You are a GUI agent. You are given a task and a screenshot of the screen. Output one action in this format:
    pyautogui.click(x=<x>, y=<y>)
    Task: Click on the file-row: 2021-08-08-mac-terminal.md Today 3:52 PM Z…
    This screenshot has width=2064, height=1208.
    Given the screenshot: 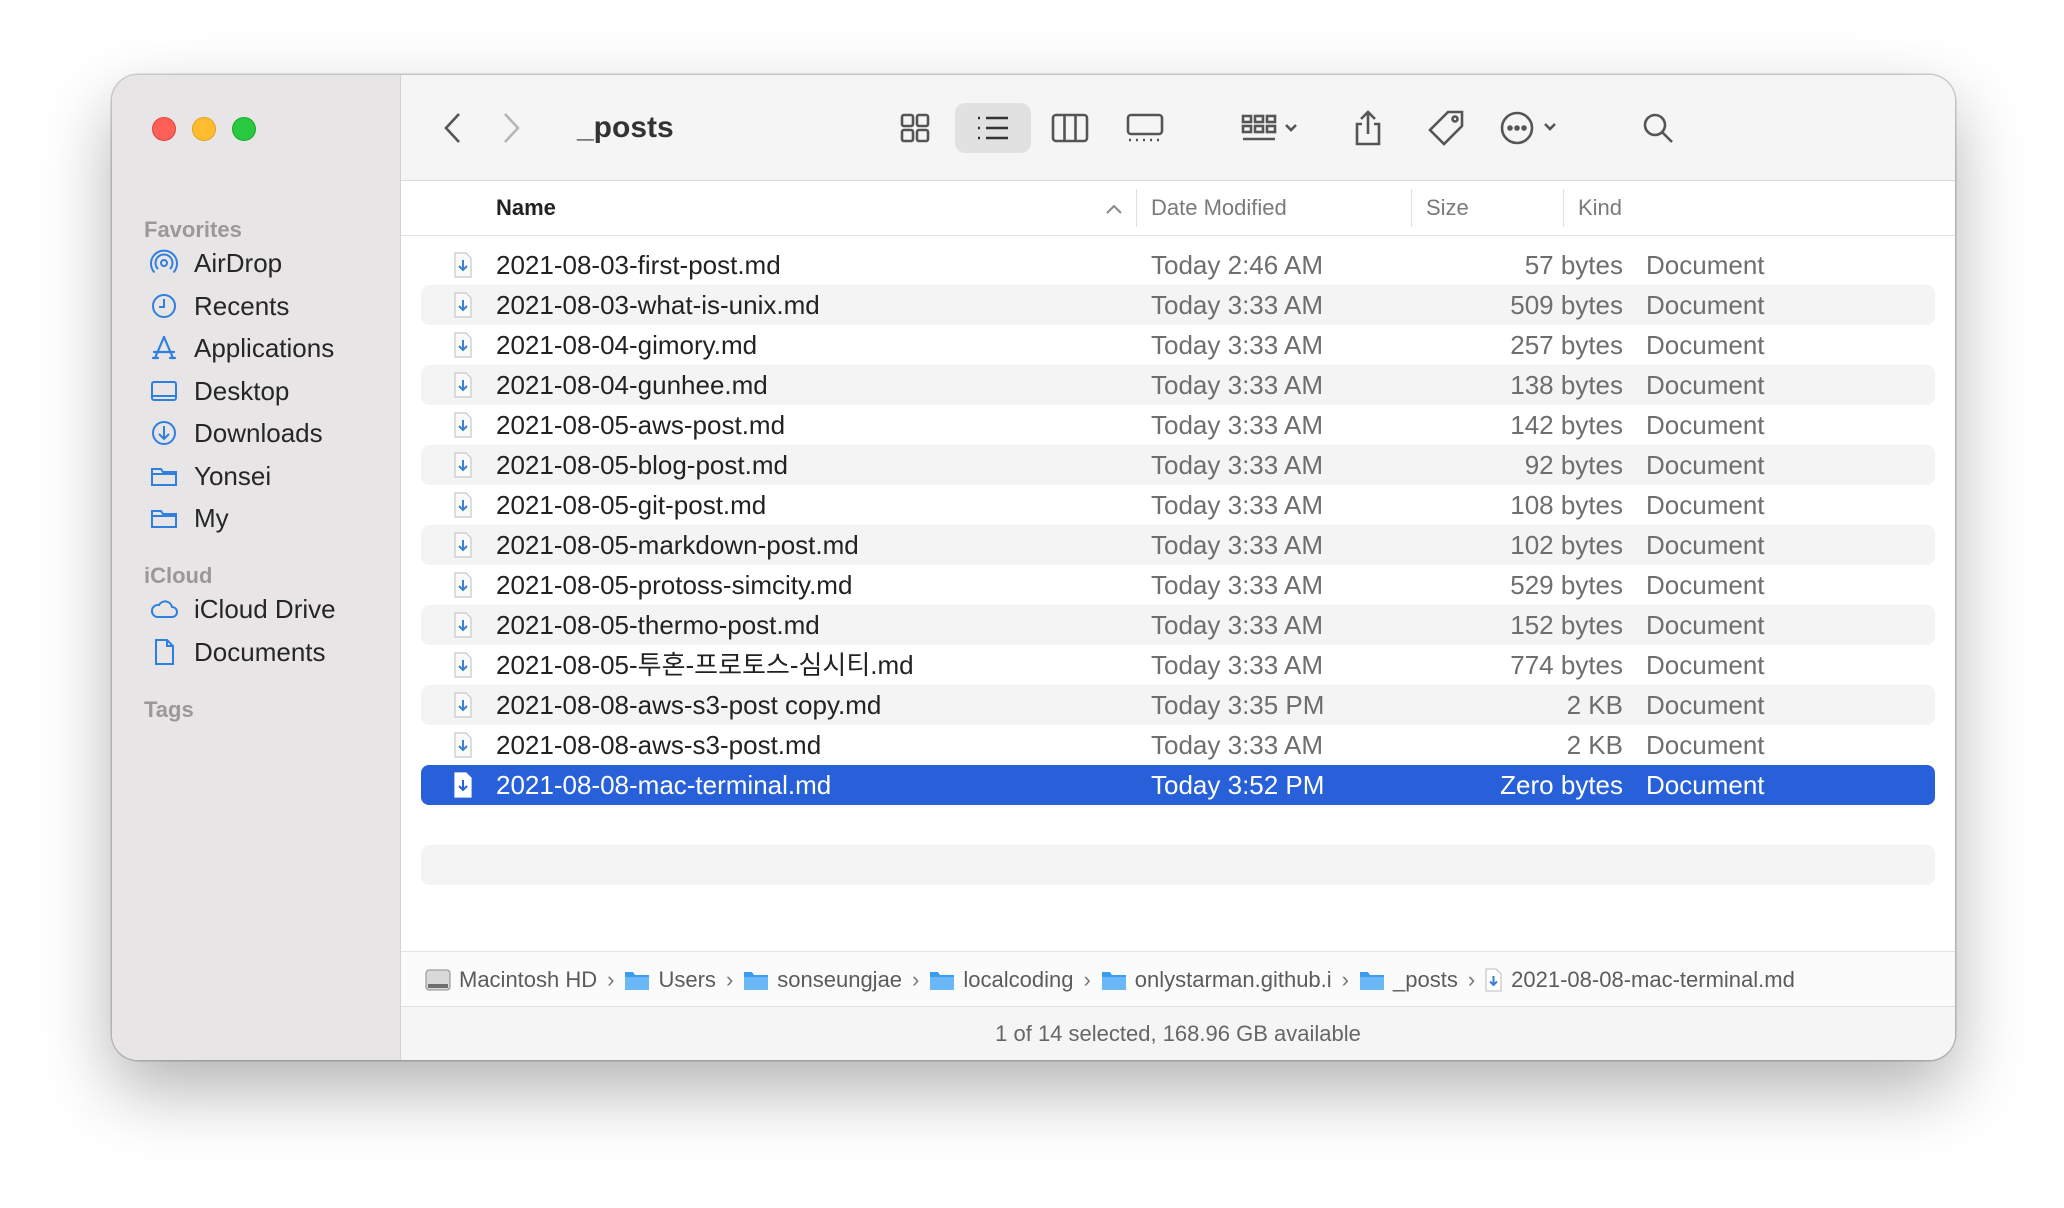 What is the action you would take?
    pyautogui.click(x=1178, y=785)
    